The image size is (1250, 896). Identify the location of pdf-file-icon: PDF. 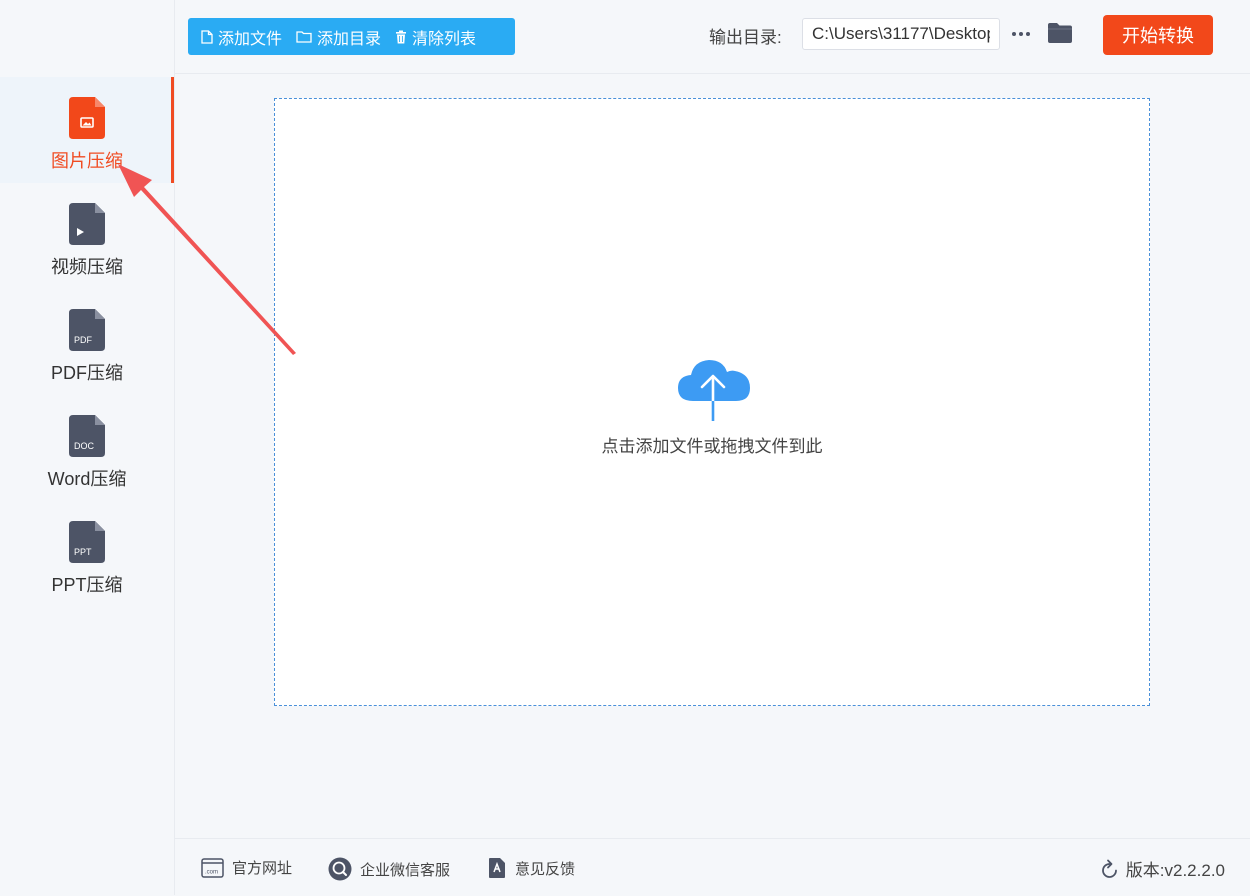
(87, 330).